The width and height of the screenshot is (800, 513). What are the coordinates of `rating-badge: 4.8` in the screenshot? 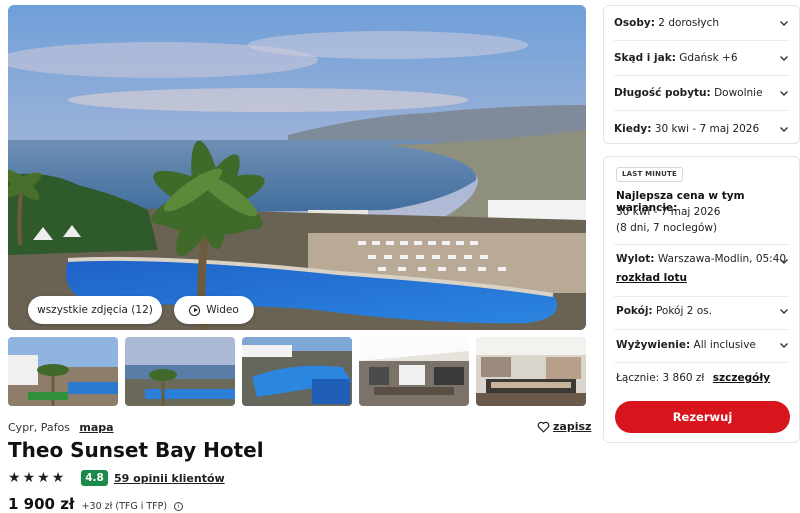 It's located at (94, 478).